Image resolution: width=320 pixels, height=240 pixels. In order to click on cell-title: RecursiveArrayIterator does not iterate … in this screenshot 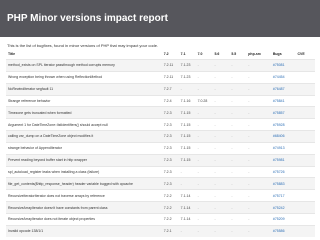, I will do `click(51, 219)`.